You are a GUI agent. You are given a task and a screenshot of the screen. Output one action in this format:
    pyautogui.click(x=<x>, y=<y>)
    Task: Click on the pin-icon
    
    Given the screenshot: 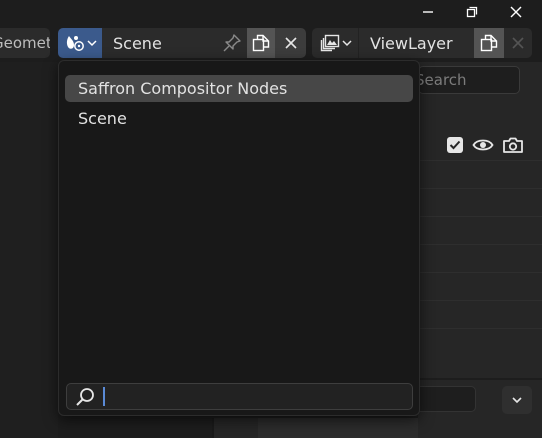 What is the action you would take?
    pyautogui.click(x=232, y=43)
    